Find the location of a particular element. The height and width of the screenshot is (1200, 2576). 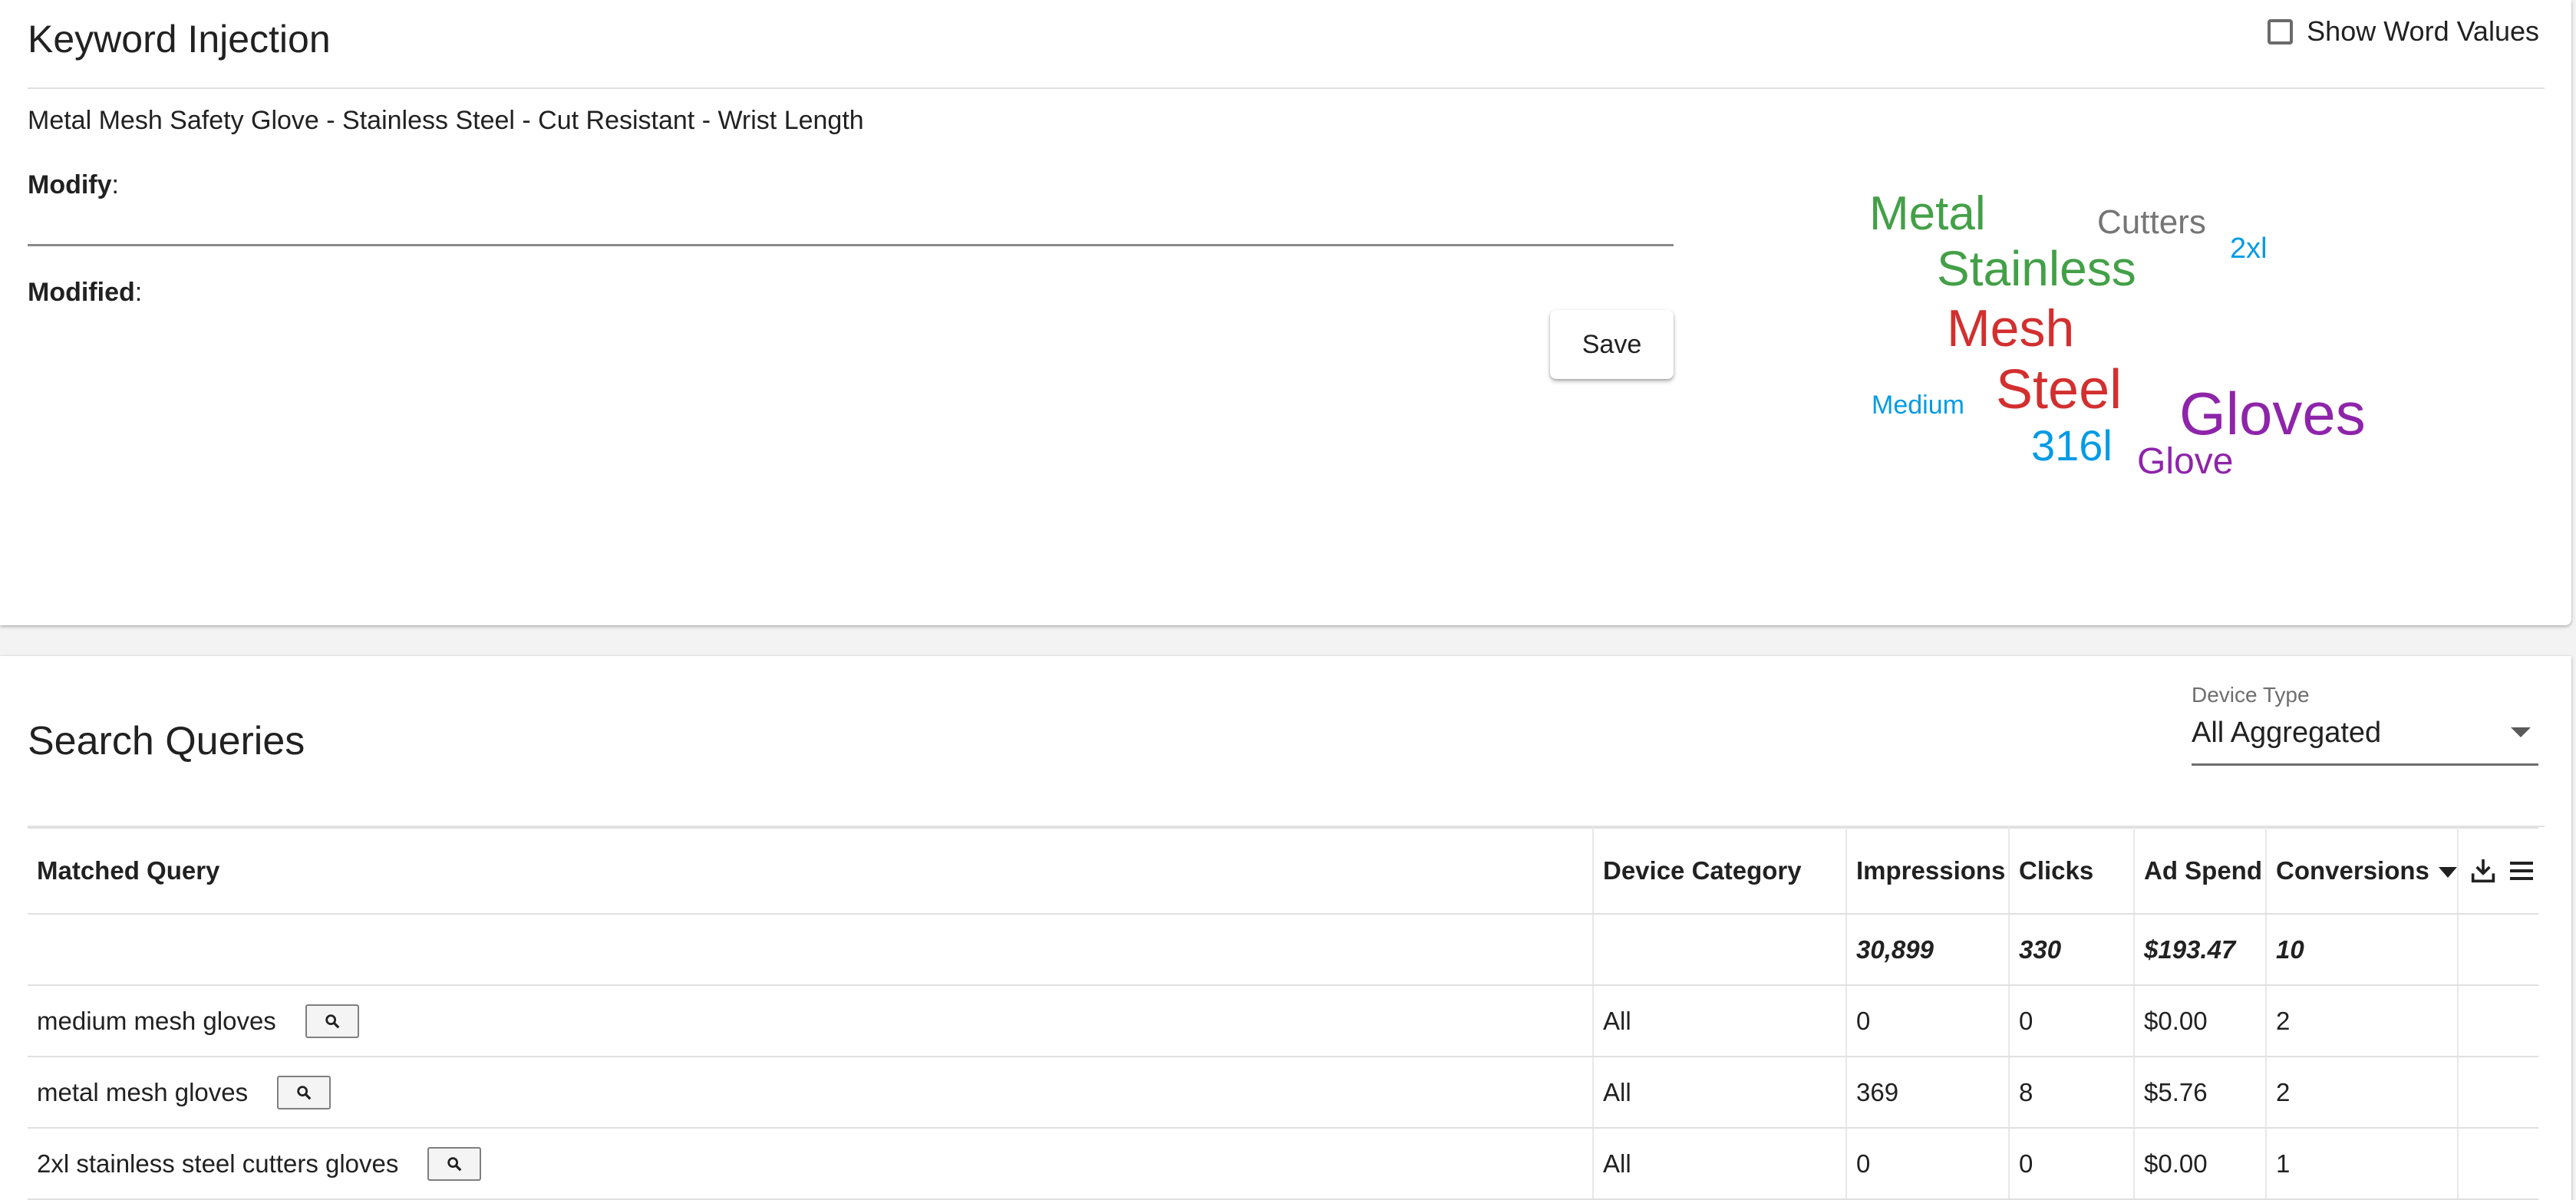

show-word-values-label: Show Word Values is located at coordinates (2423, 31).